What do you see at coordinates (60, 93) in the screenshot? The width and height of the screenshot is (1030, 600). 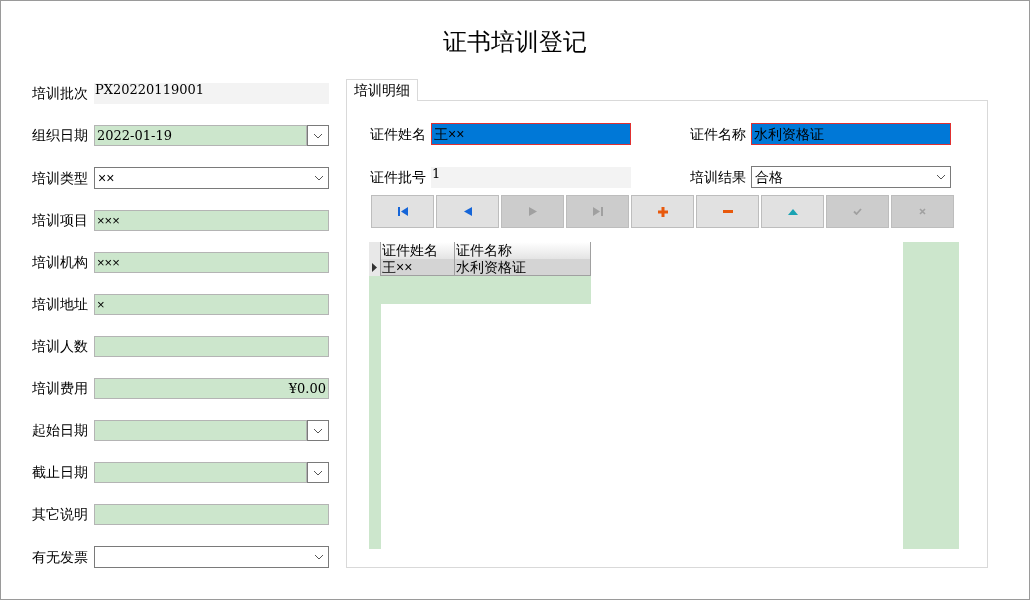 I see `field-label: 培训批次` at bounding box center [60, 93].